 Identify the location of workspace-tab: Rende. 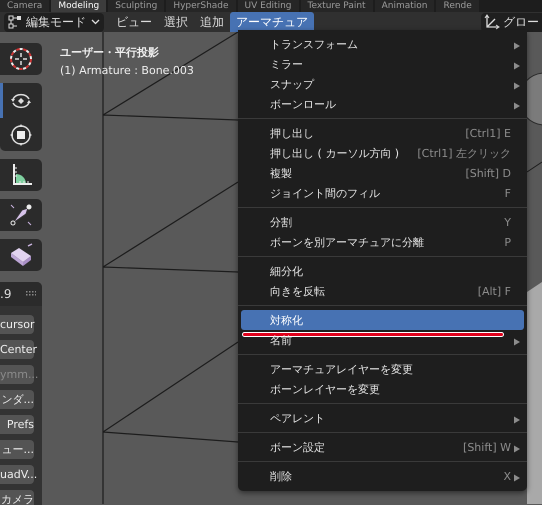
(457, 6).